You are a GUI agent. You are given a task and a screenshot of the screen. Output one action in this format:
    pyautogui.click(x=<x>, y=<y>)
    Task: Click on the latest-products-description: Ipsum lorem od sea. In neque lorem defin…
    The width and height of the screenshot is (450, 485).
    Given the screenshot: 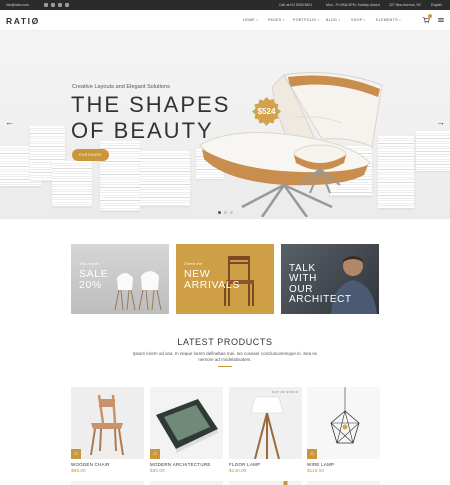 What is the action you would take?
    pyautogui.click(x=225, y=356)
    